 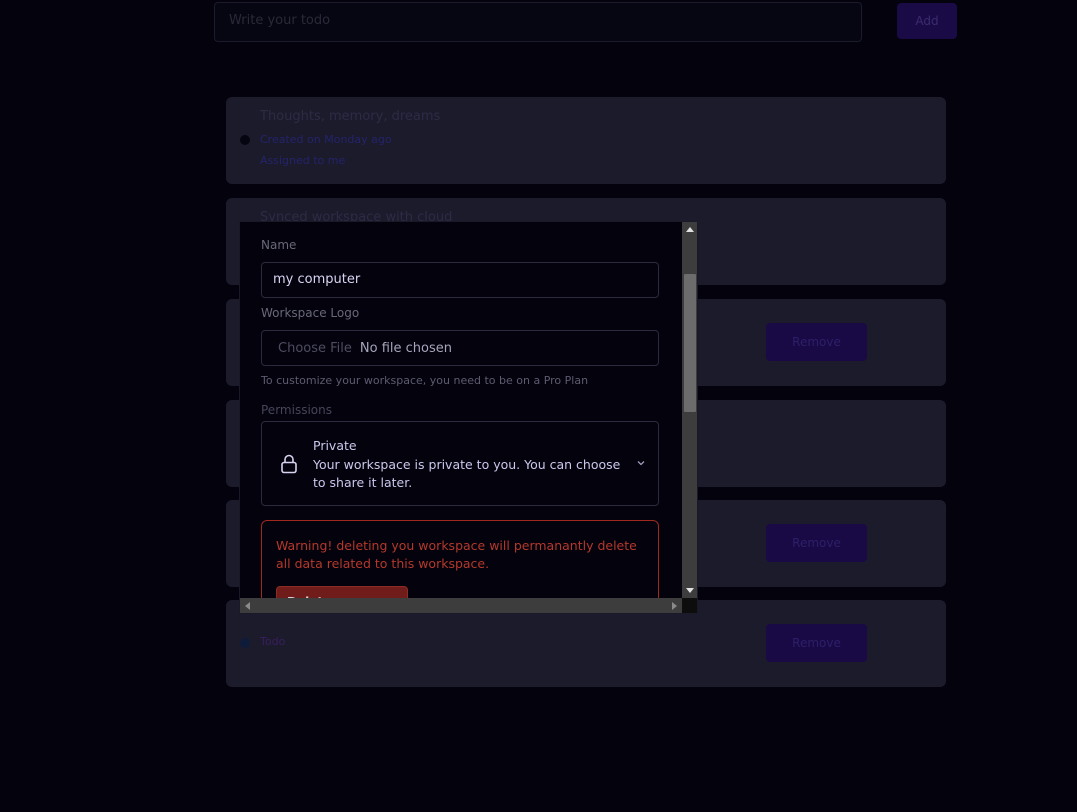 What do you see at coordinates (303, 160) in the screenshot?
I see `list-item-meta: Assigned to me` at bounding box center [303, 160].